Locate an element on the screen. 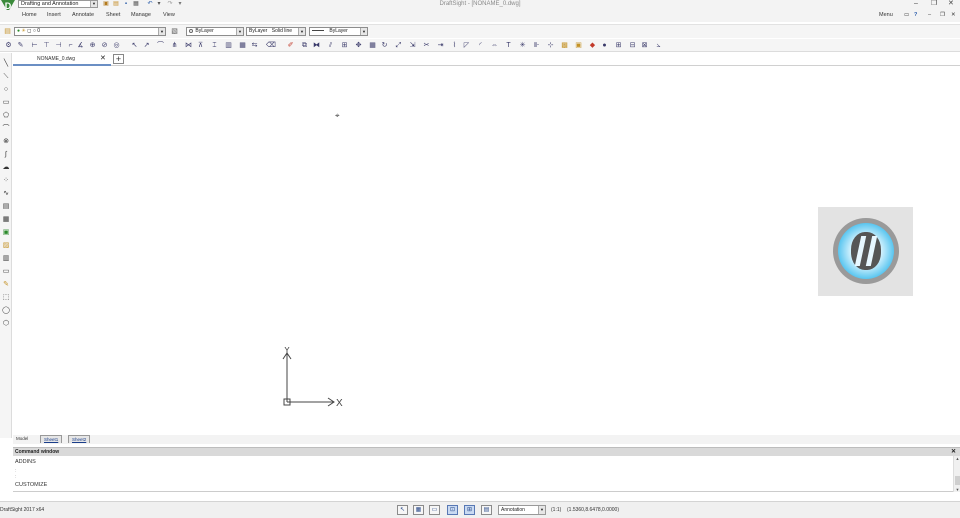  point-icon: ⁘ is located at coordinates (6, 181).